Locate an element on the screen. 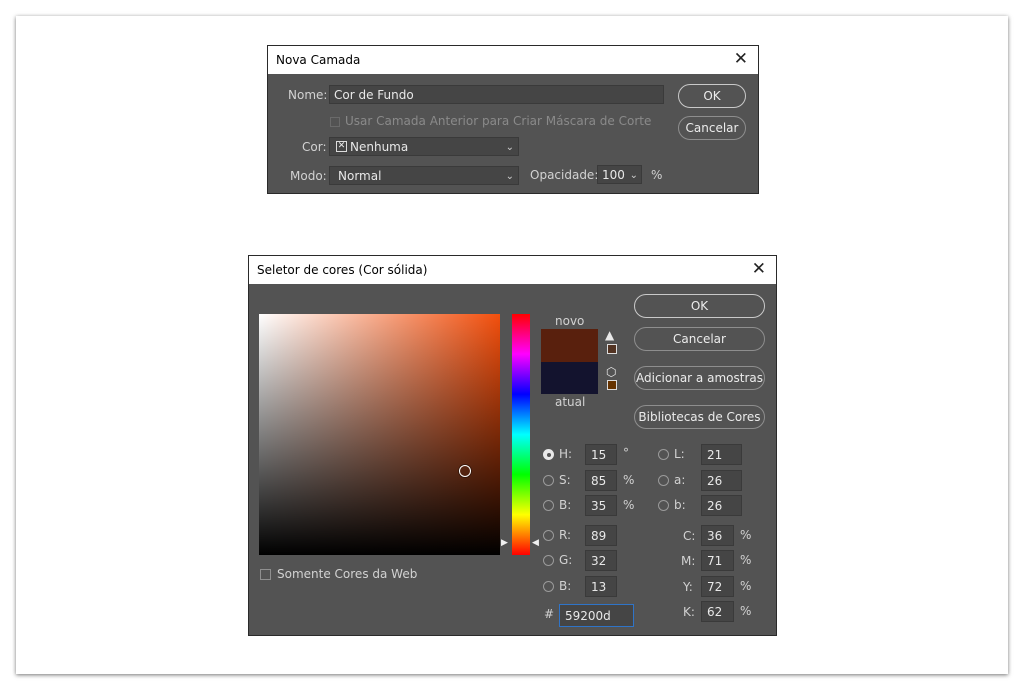  hex-input: 59200d is located at coordinates (596, 615).